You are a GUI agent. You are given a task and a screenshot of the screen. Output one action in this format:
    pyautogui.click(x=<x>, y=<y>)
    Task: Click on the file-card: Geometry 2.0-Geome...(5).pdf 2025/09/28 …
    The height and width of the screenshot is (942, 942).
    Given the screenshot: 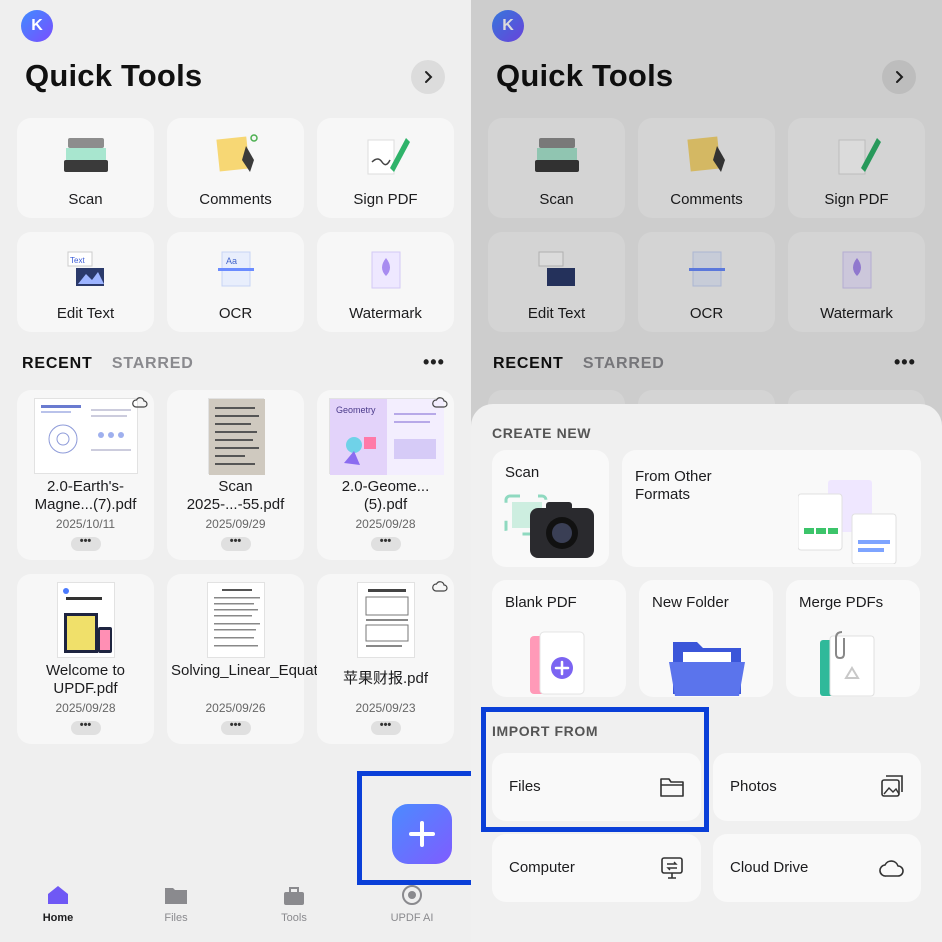 What is the action you would take?
    pyautogui.click(x=385, y=475)
    